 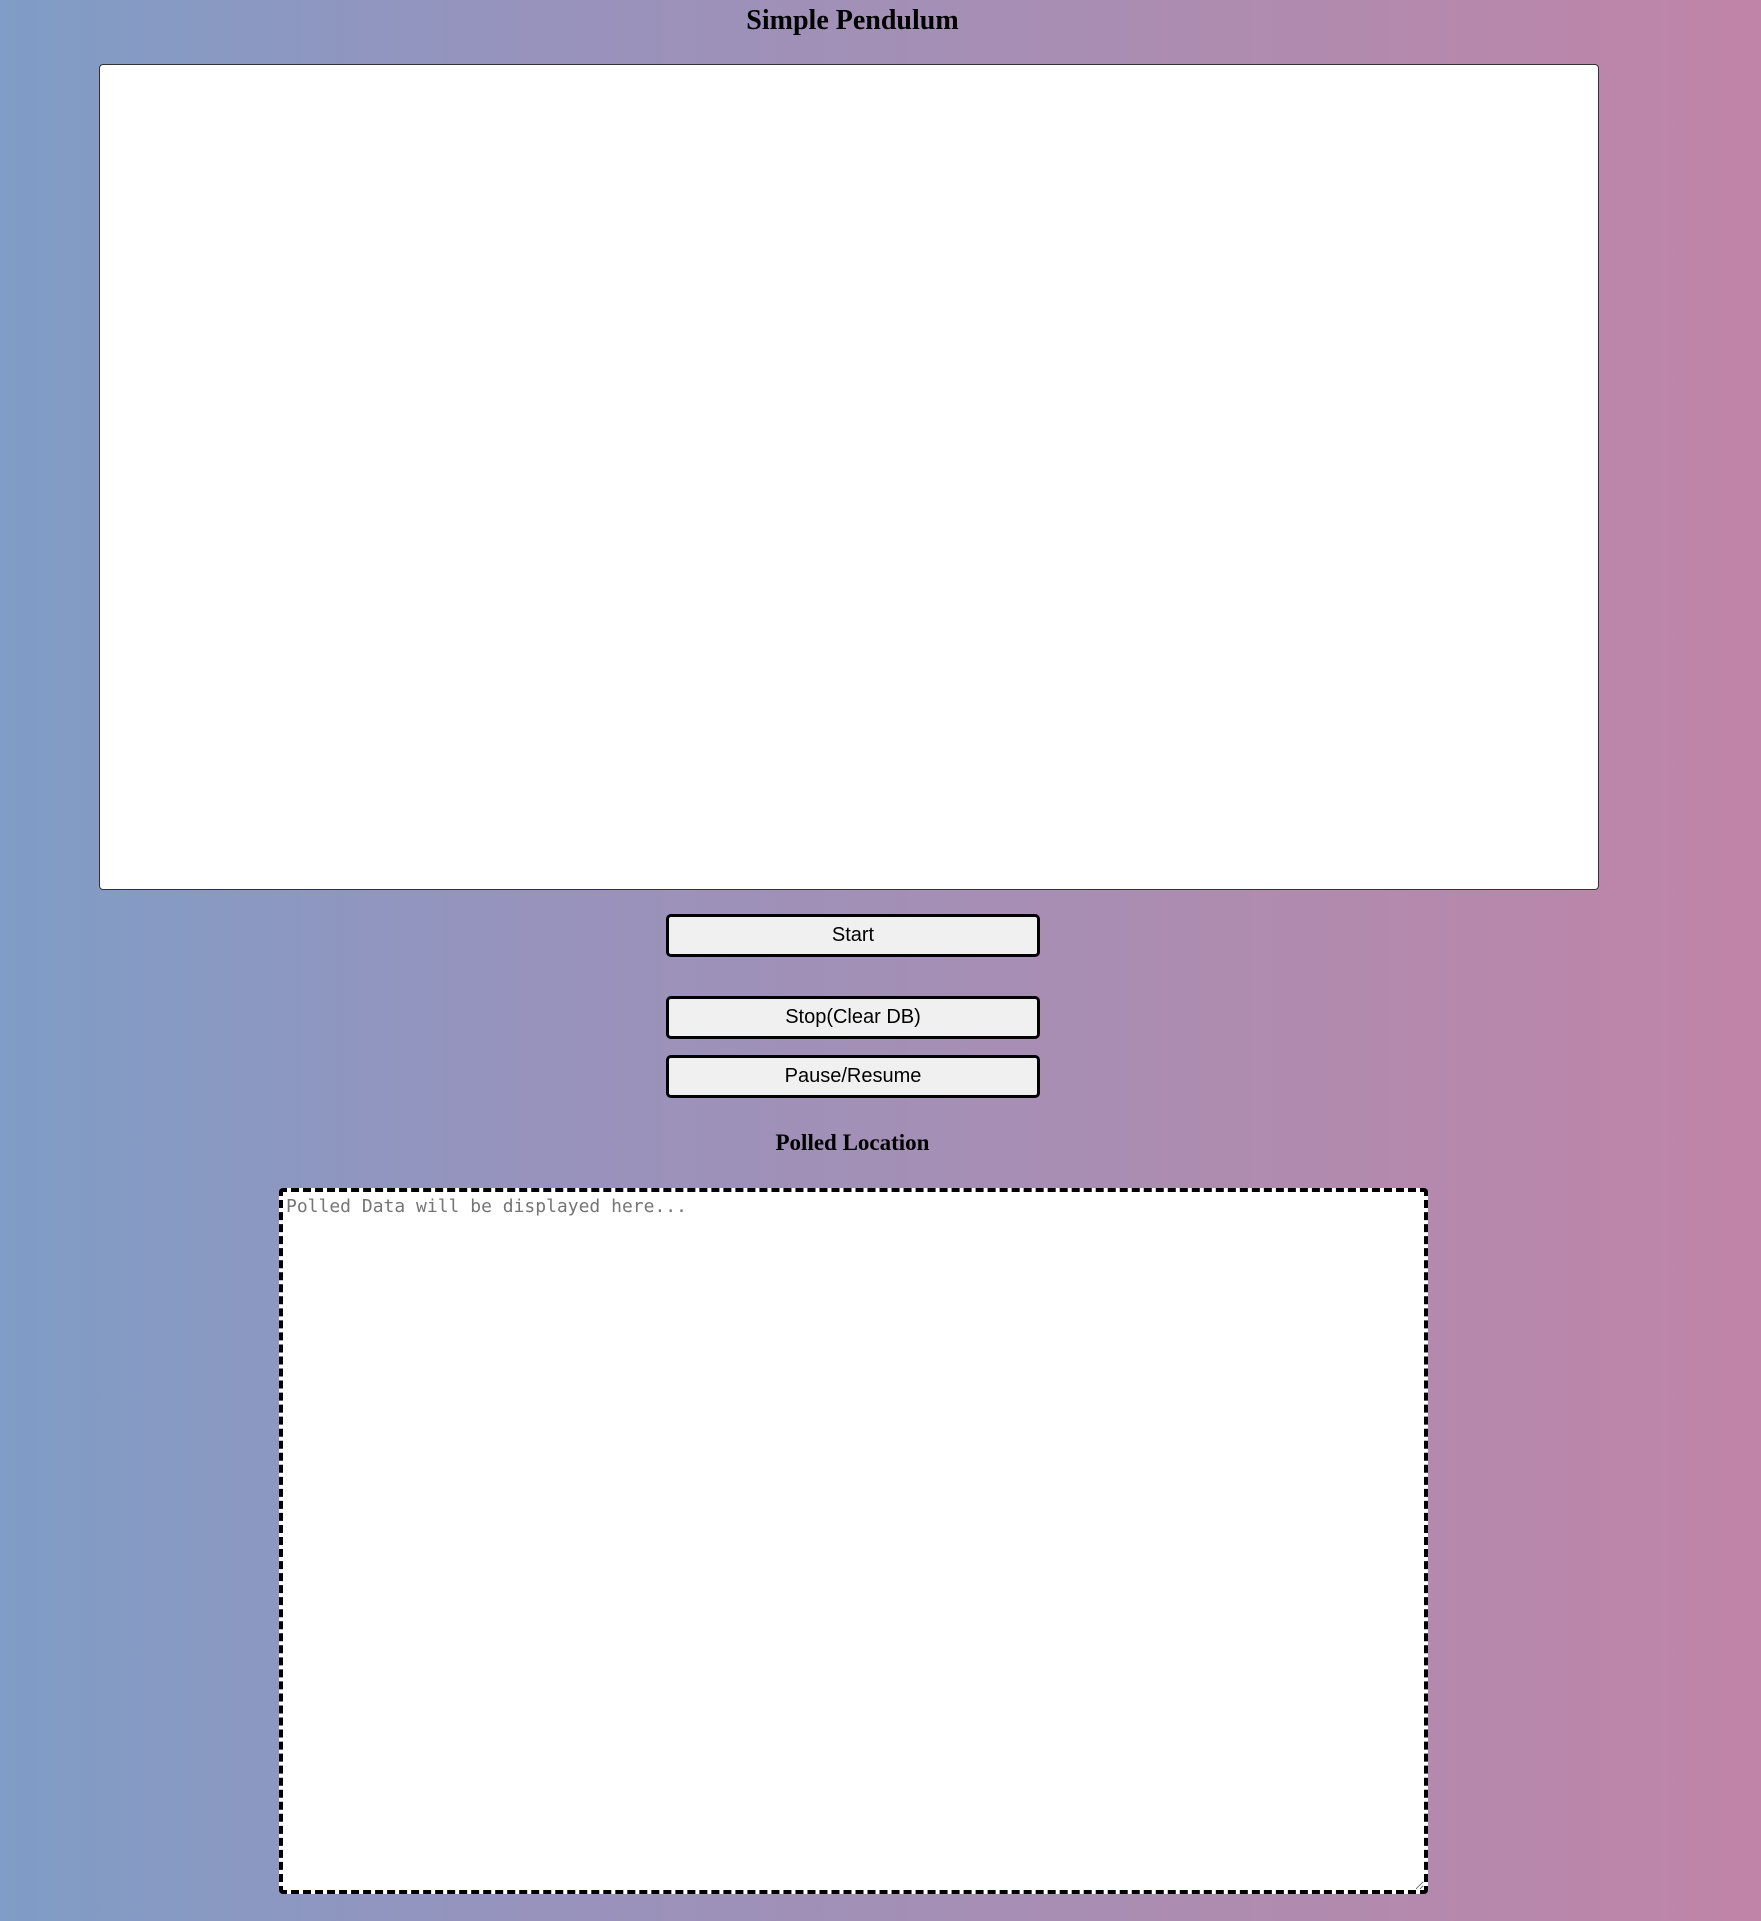 What do you see at coordinates (852, 20) in the screenshot?
I see `page-title: Simple Pendulum` at bounding box center [852, 20].